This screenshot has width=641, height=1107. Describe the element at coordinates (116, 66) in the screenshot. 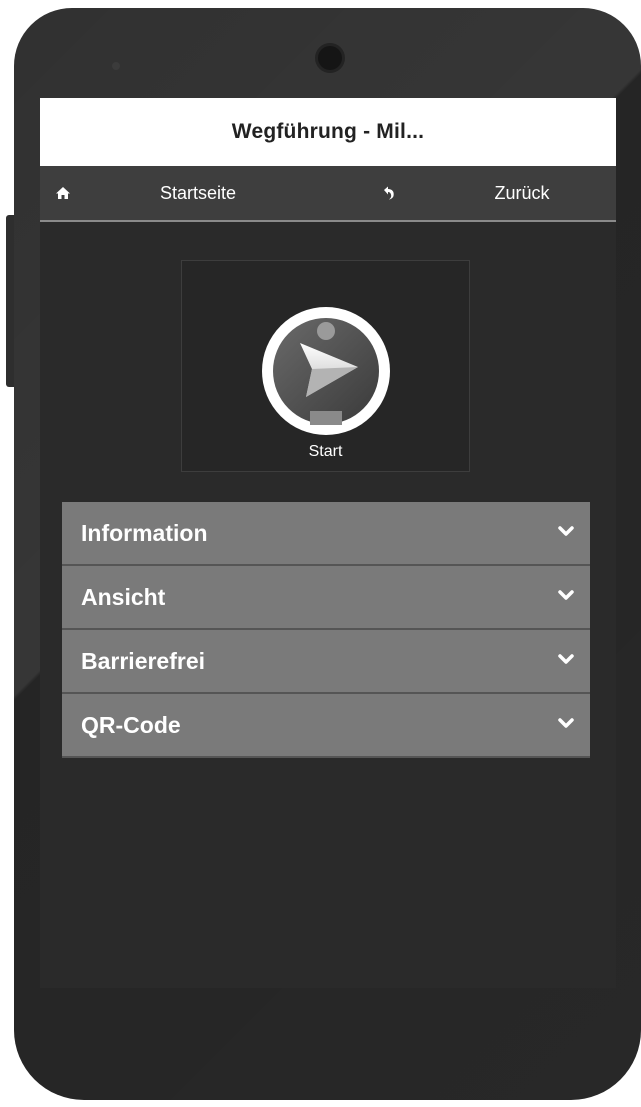

I see `proximity-sensor` at that location.